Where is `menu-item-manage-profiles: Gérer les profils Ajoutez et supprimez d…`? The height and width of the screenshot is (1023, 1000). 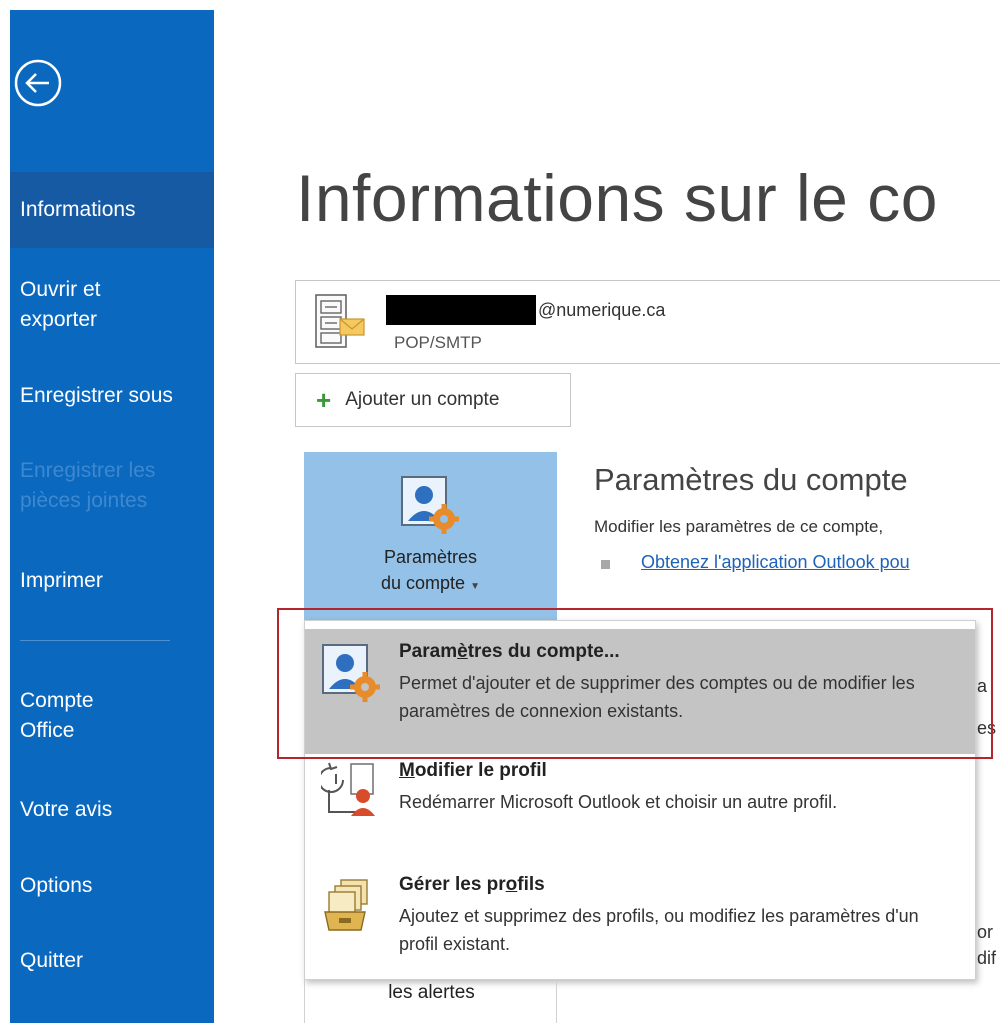
menu-item-manage-profiles: Gérer les profils Ajoutez et supprimez d… is located at coordinates (640, 921).